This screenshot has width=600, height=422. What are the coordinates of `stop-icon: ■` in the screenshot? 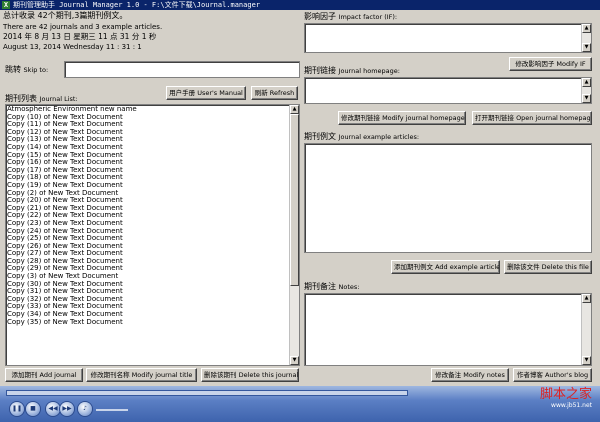 It's located at (33, 409).